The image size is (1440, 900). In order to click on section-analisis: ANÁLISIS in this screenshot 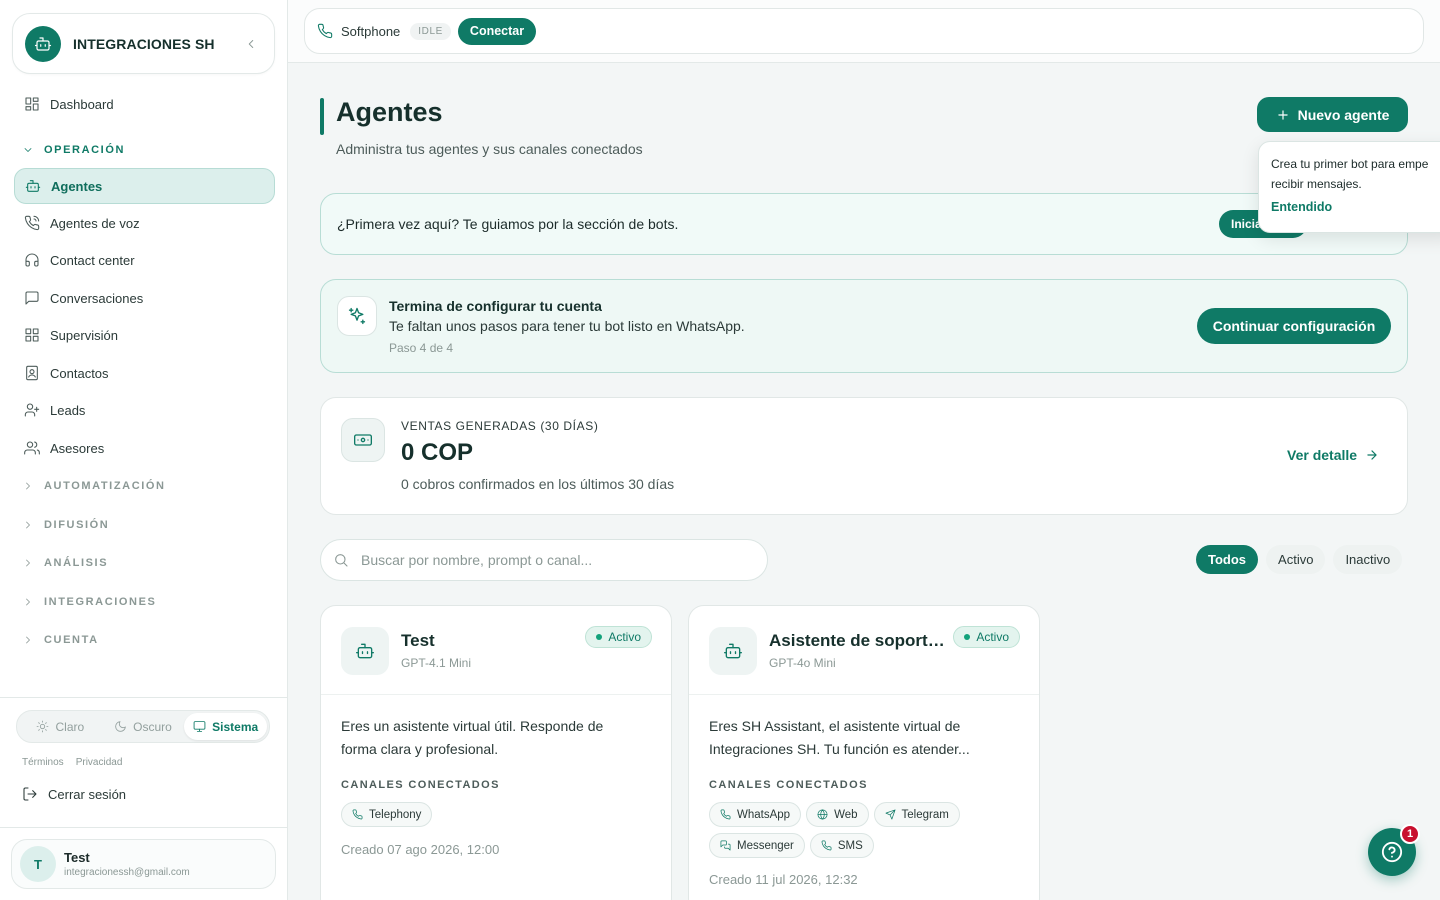, I will do `click(65, 563)`.